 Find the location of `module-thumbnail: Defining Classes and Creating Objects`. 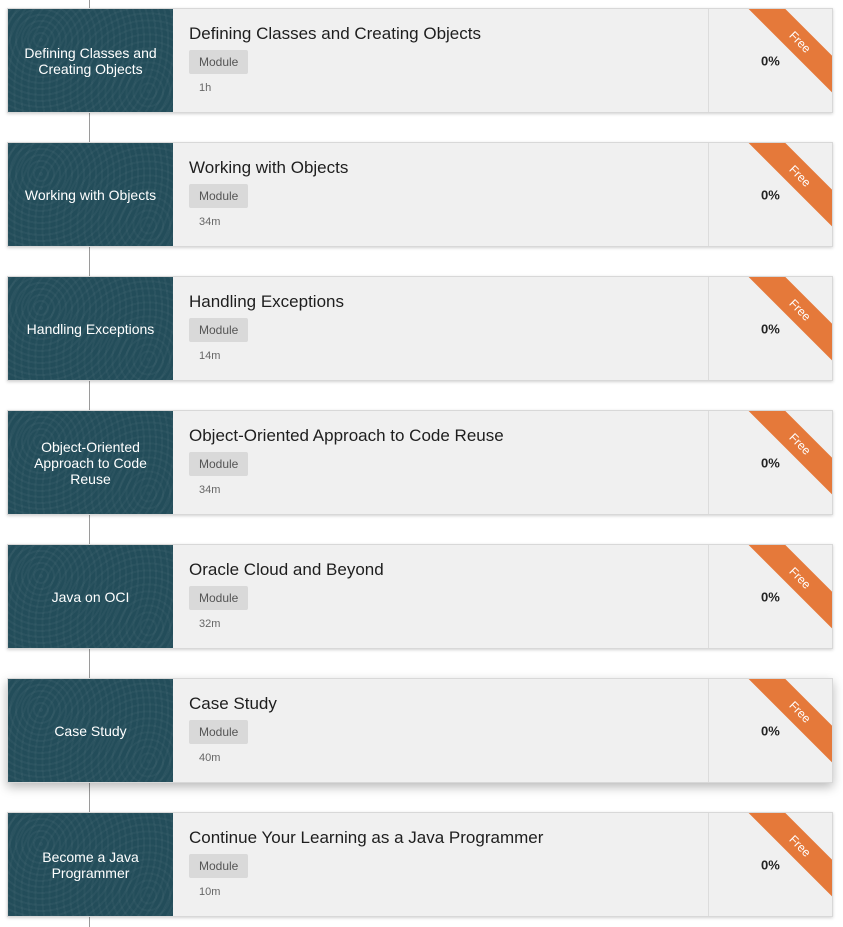

module-thumbnail: Defining Classes and Creating Objects is located at coordinates (90, 60).